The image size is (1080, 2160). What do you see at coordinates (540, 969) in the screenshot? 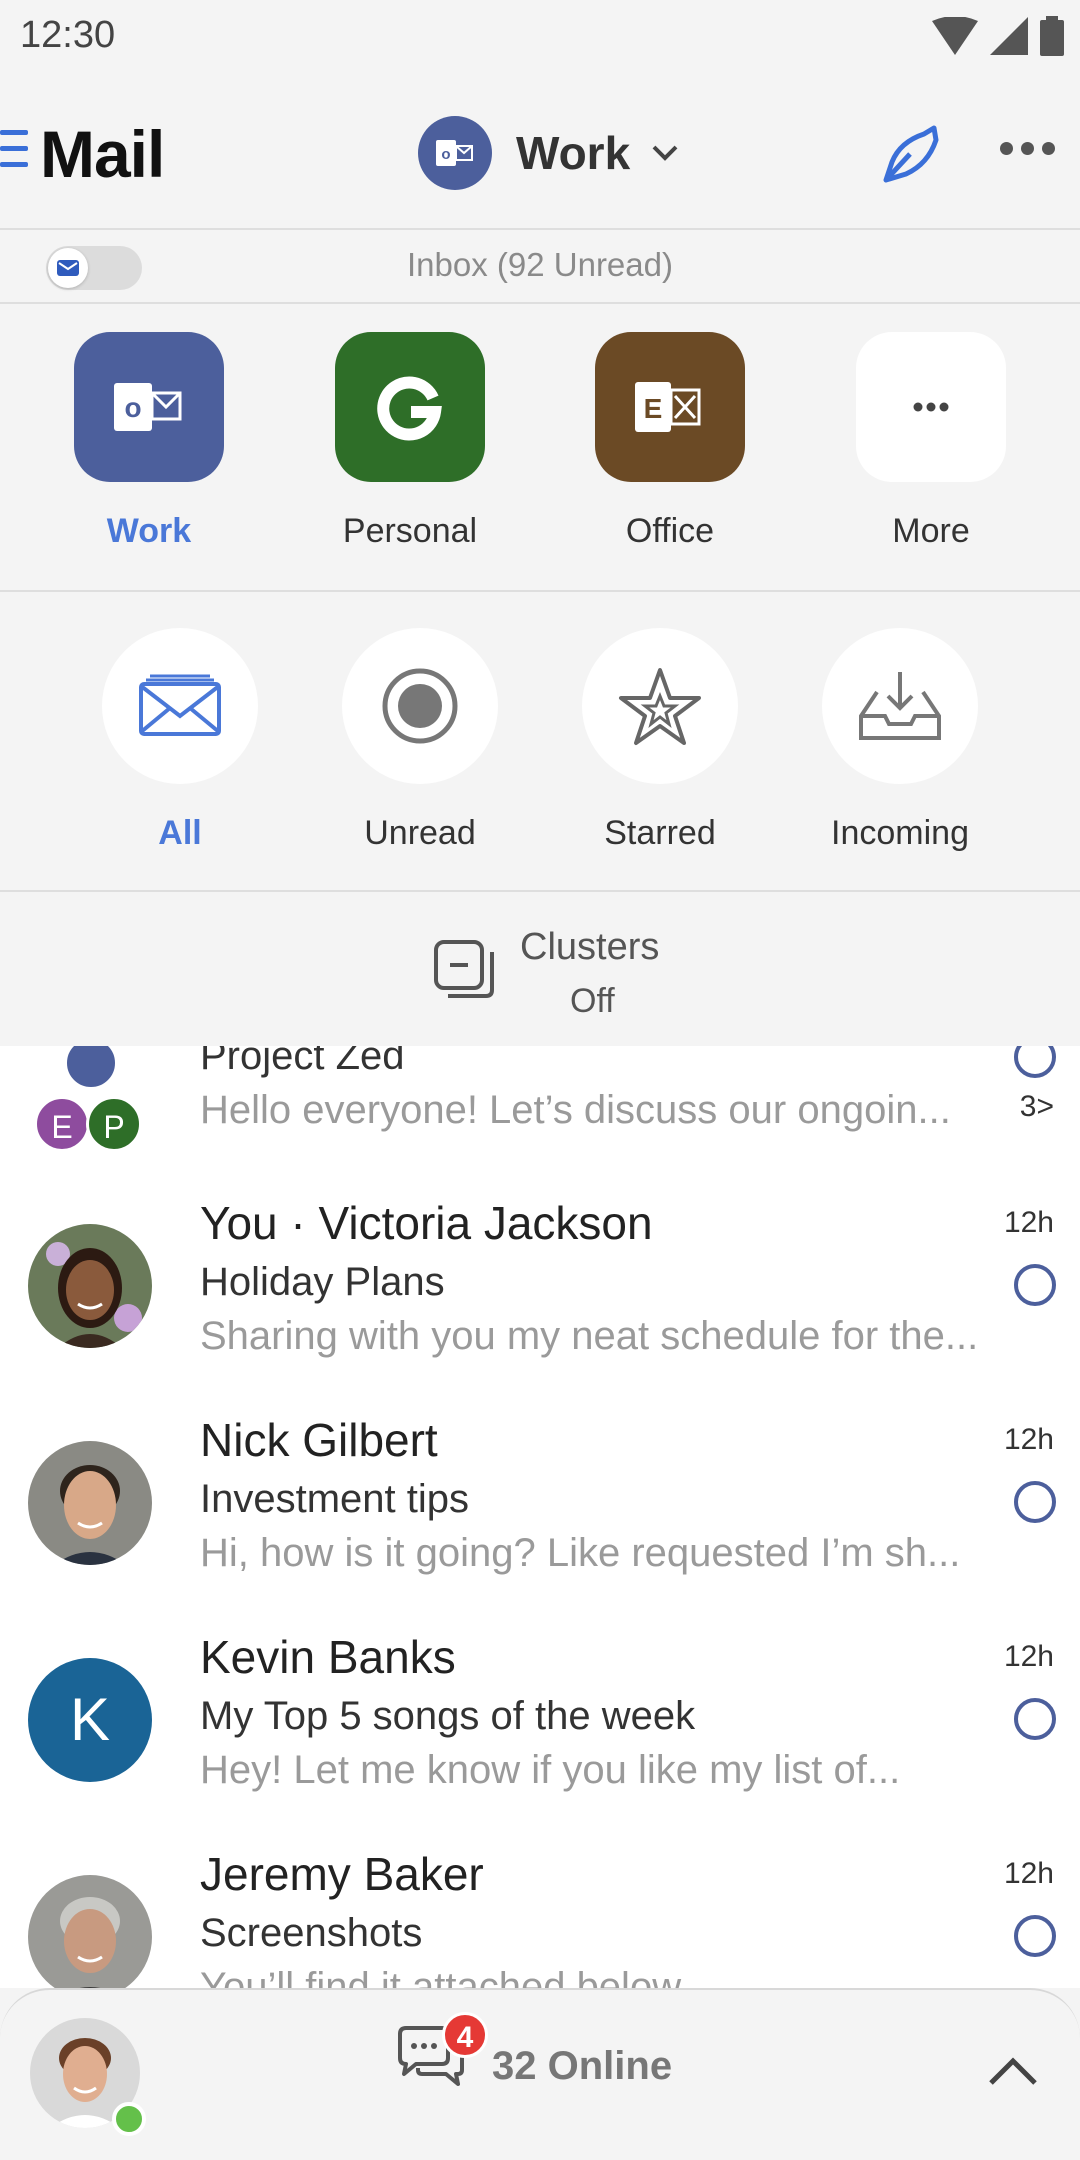
I see `clusters-toggle: Clusters Off` at bounding box center [540, 969].